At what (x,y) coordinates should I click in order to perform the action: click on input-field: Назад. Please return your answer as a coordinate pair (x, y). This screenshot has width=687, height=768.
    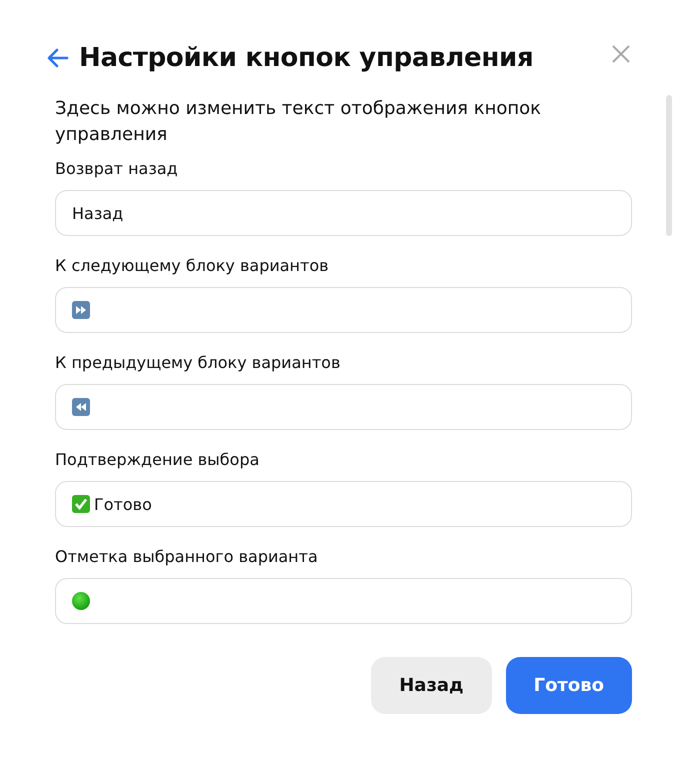
    Looking at the image, I should click on (343, 213).